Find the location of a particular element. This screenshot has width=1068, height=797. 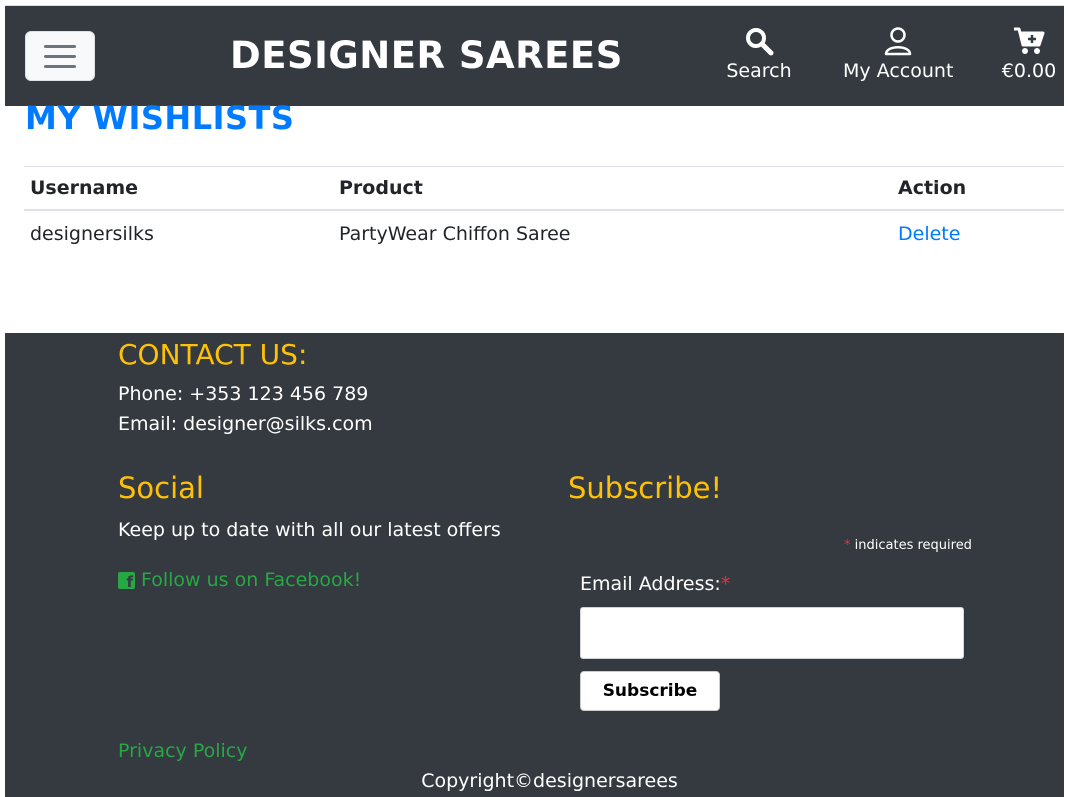

page-title: MY WISHLISTS is located at coordinates (160, 118).